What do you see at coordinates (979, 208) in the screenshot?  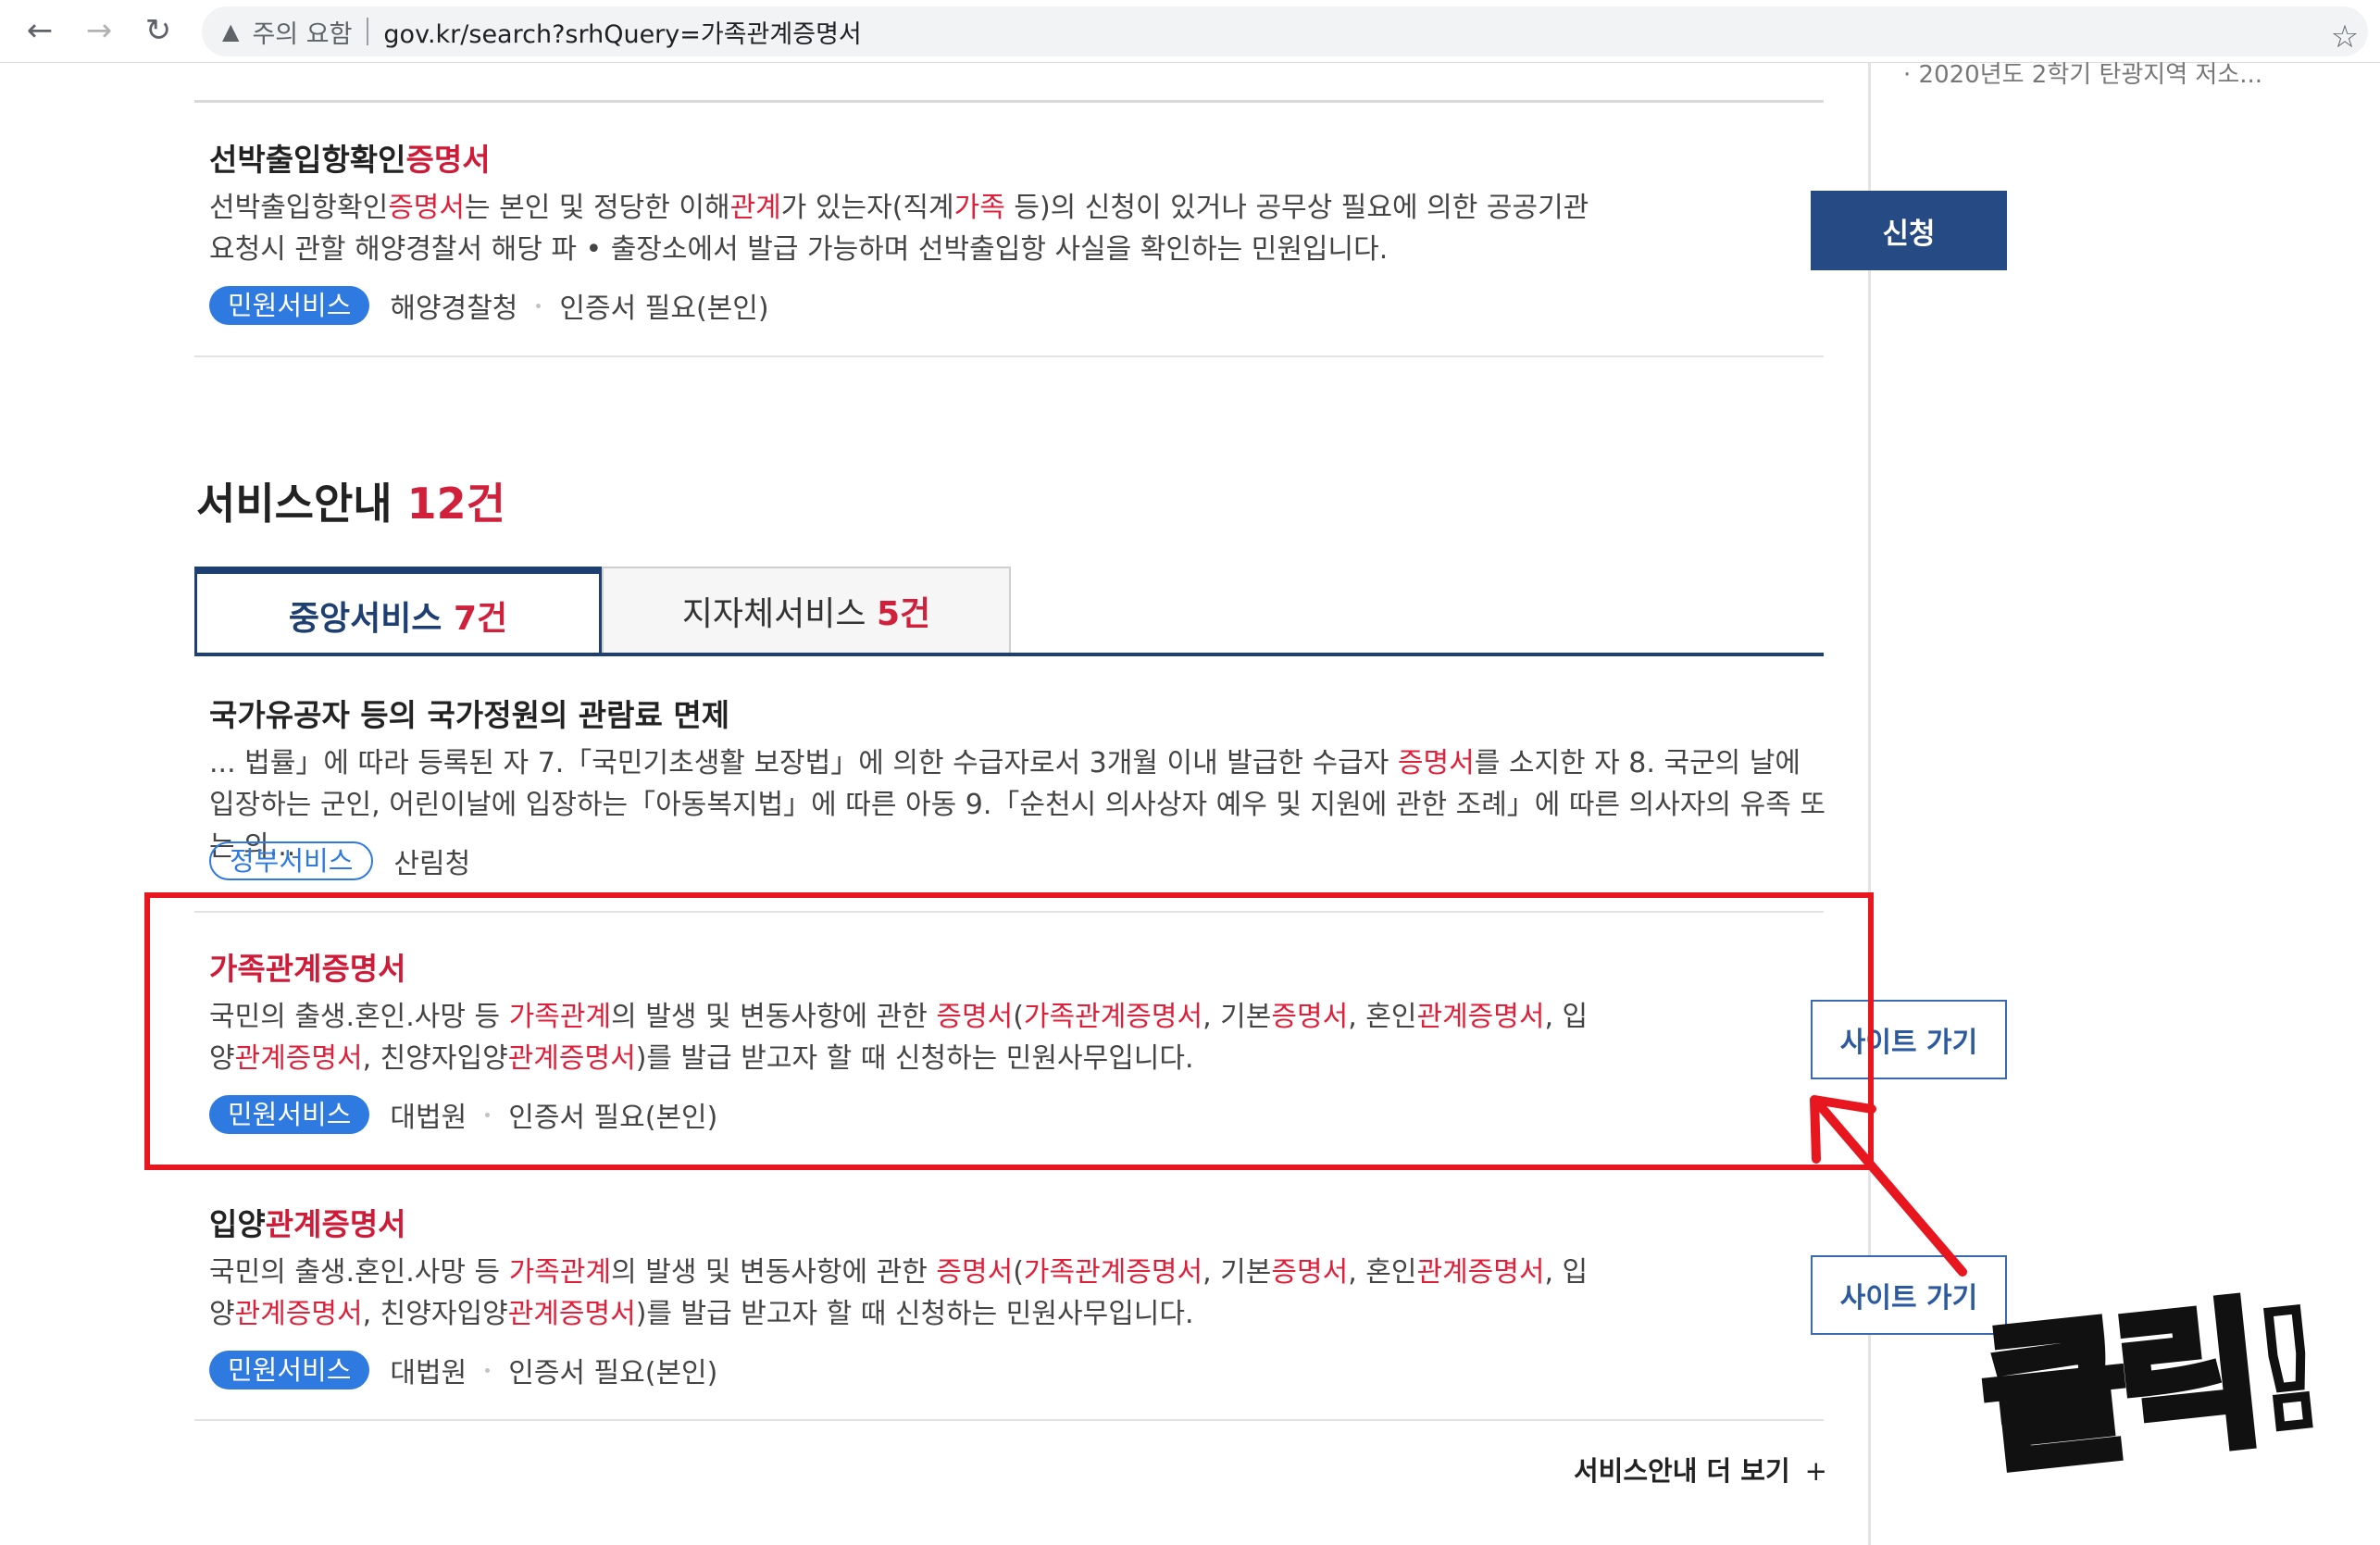 I see `desc-highlight: 가족` at bounding box center [979, 208].